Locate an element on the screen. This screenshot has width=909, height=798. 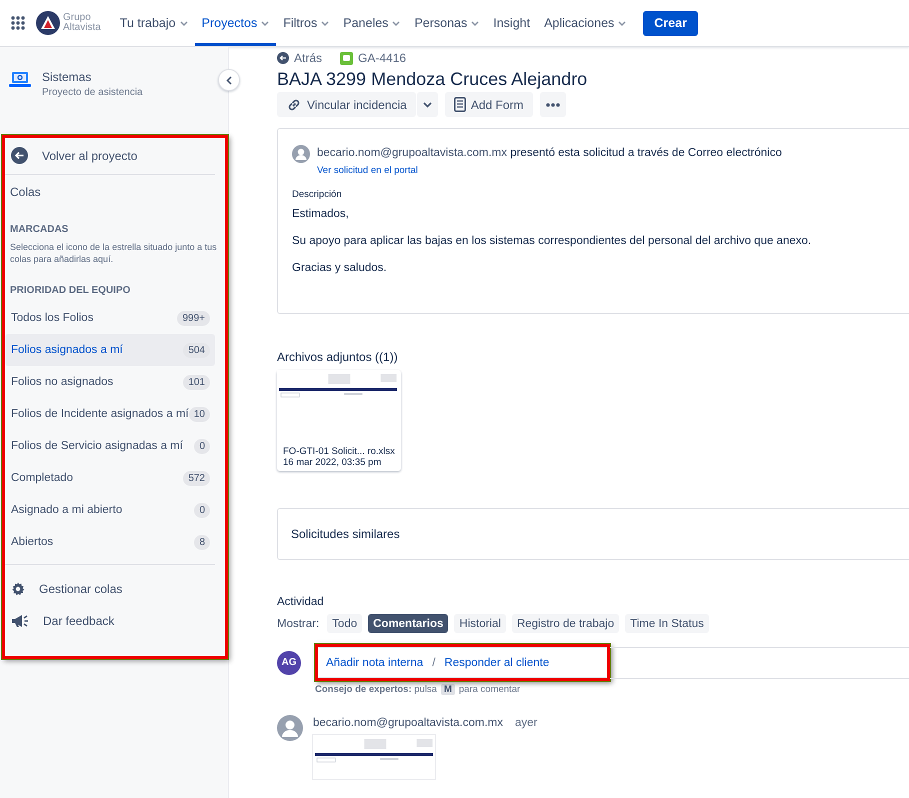
filter-chip: Comentarios is located at coordinates (408, 623).